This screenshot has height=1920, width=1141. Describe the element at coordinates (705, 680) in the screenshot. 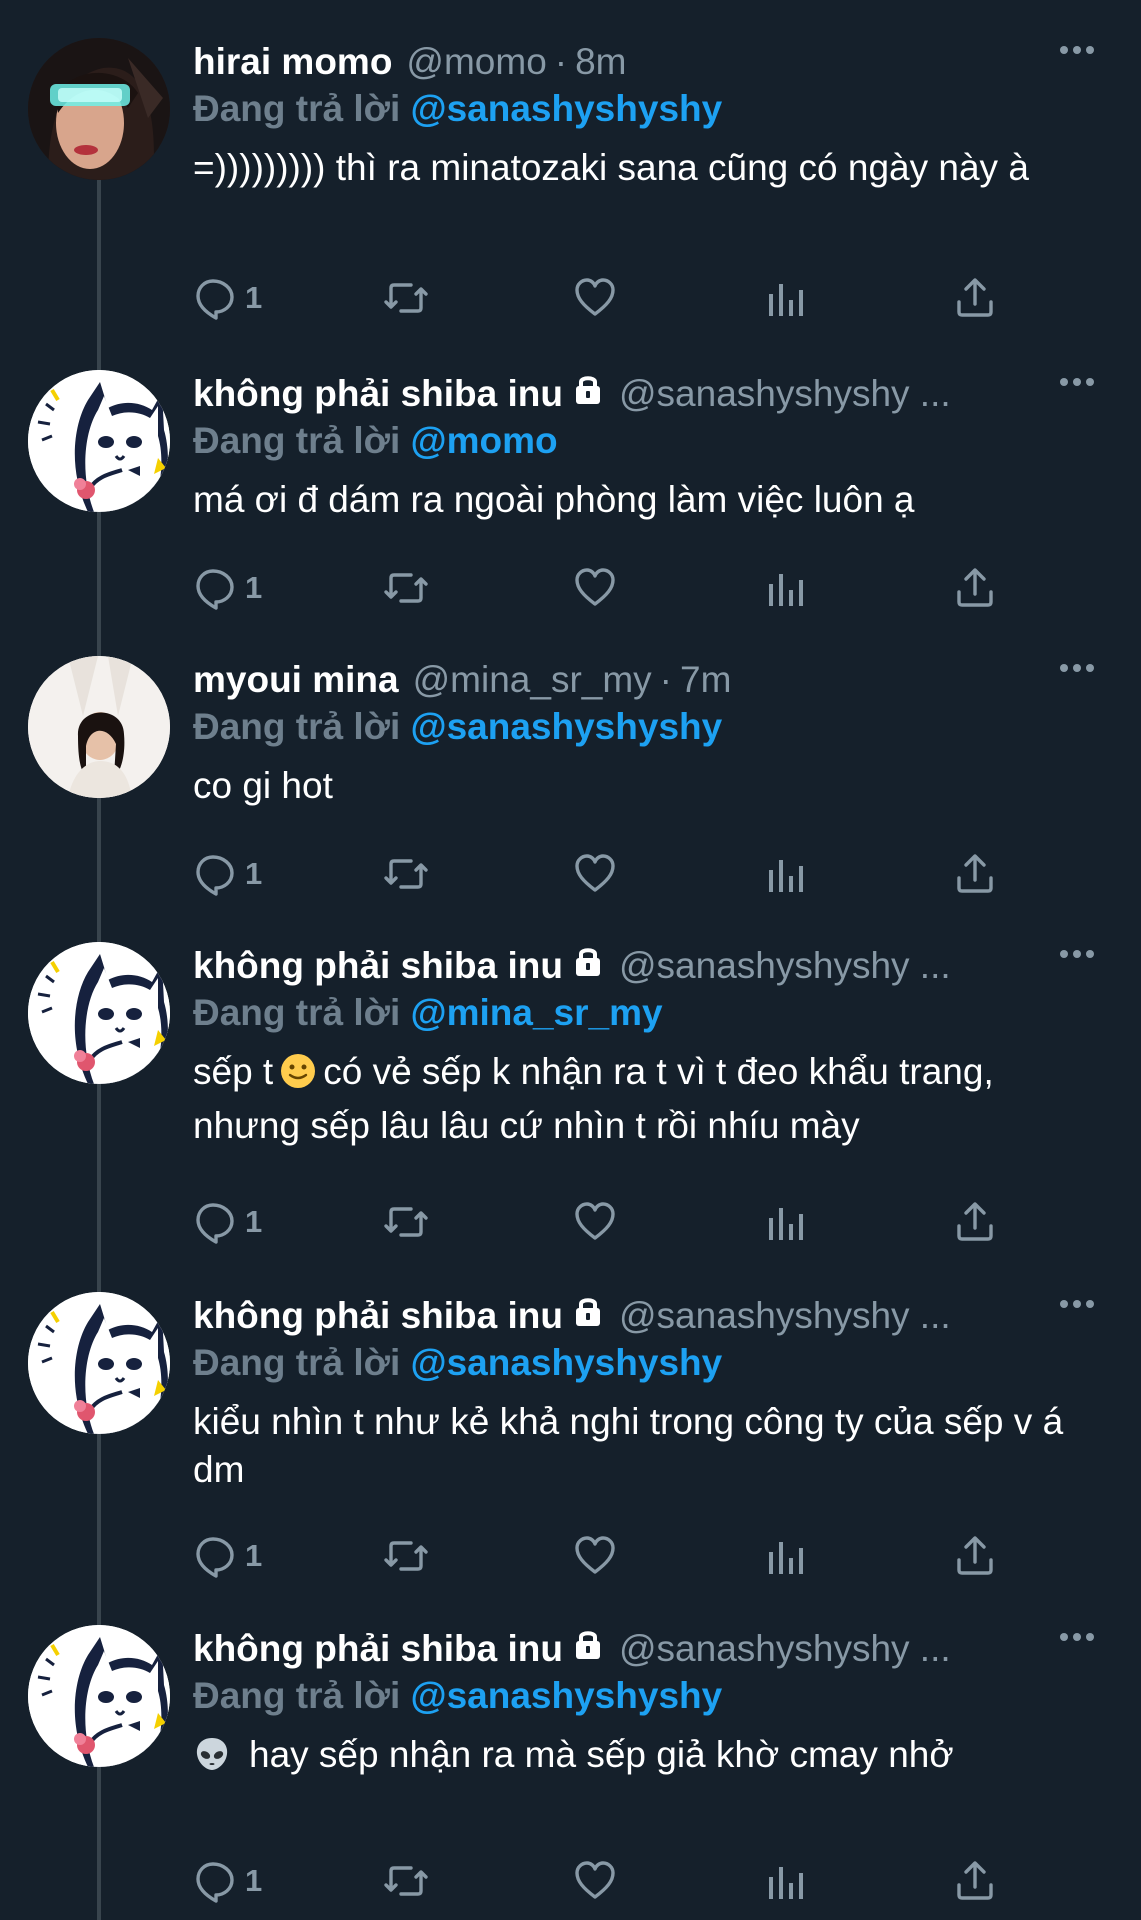

I see `timestamp: 7m` at that location.